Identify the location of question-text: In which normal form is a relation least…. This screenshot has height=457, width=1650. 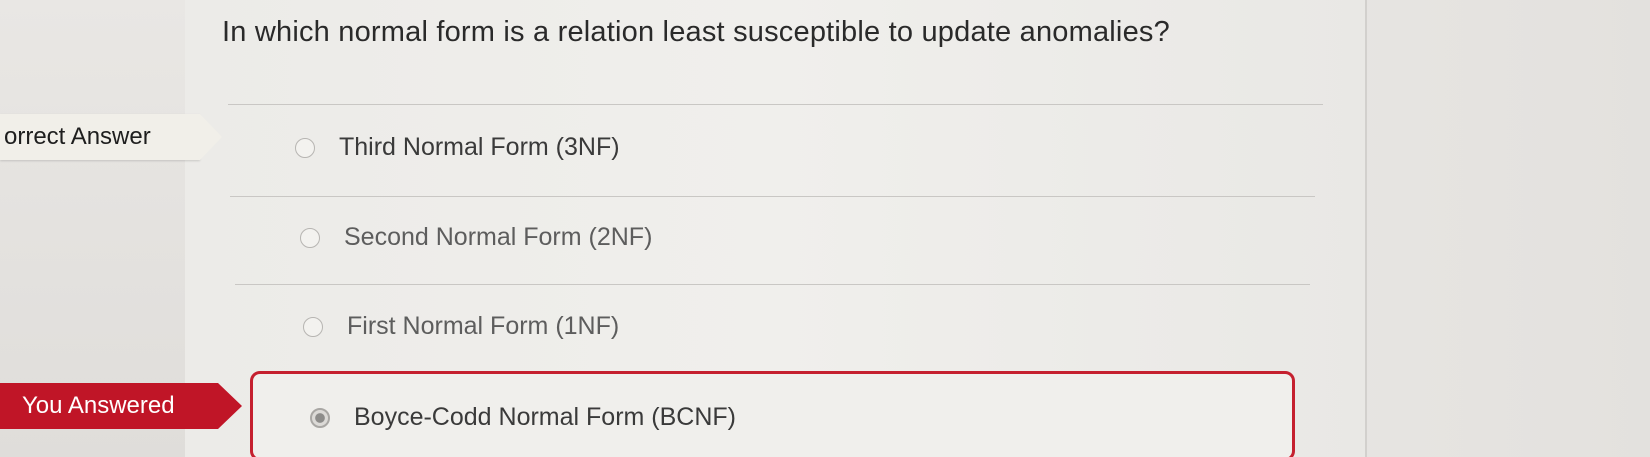
(696, 32).